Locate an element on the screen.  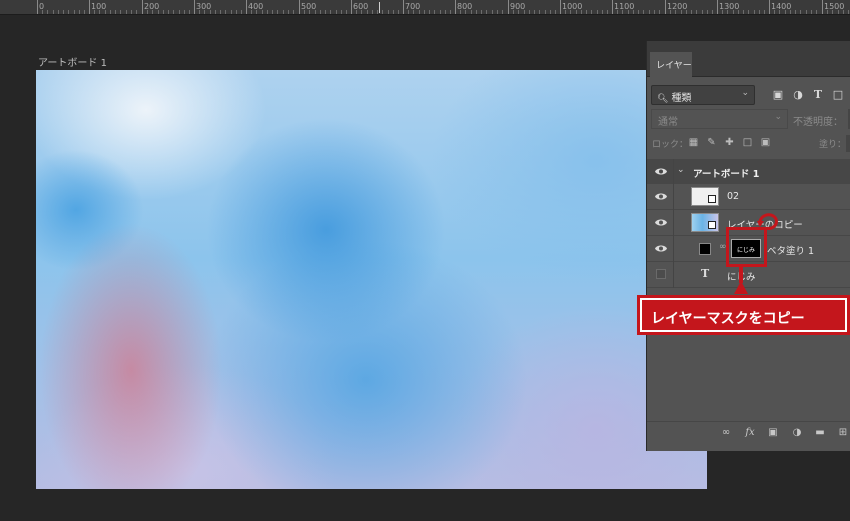
expand-chevron-icon: ⌄ is located at coordinates (681, 170).